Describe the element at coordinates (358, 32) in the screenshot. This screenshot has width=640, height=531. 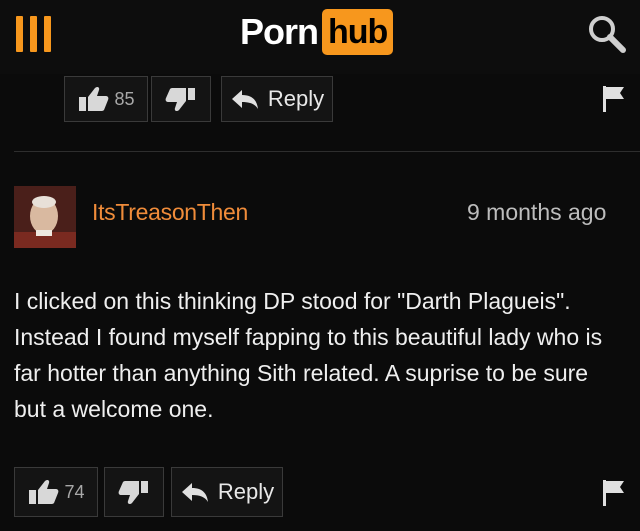
I see `logo-text-highlight: hub` at that location.